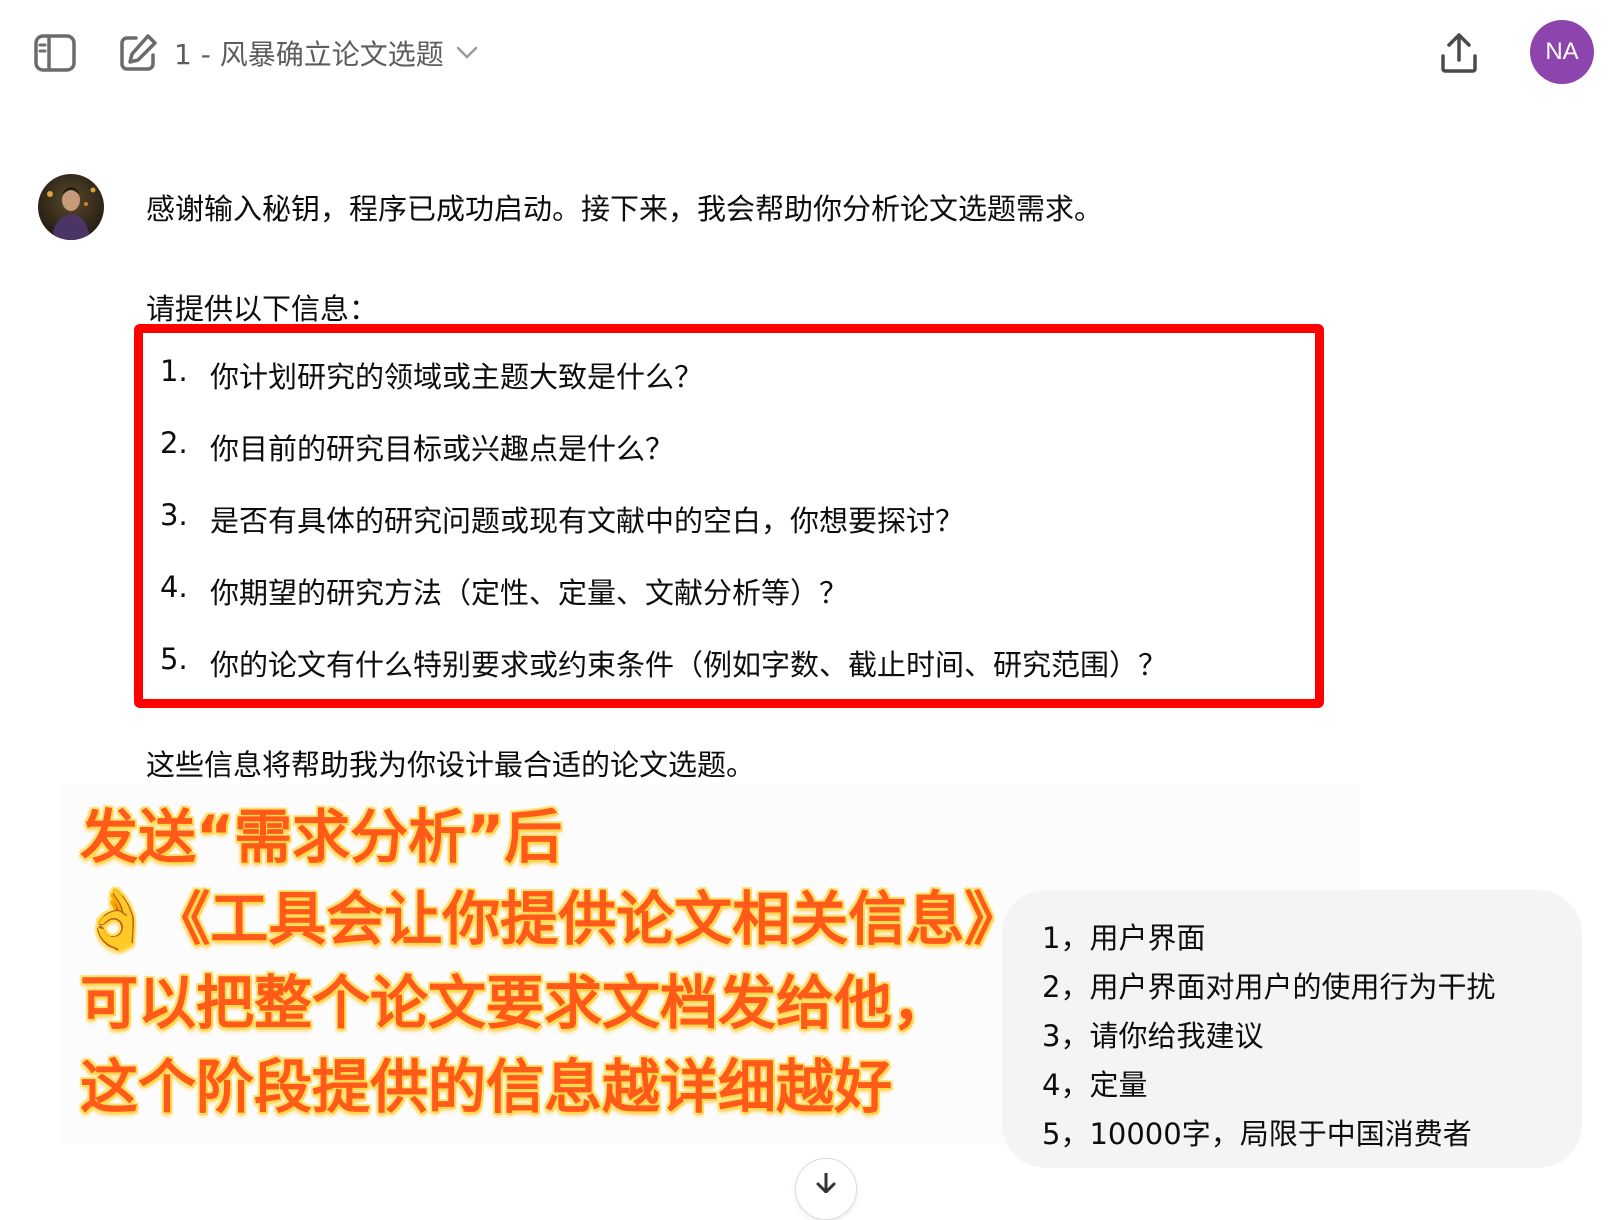 The height and width of the screenshot is (1220, 1620). Describe the element at coordinates (1153, 1036) in the screenshot. I see `user-message-line: 3，请你给我建议` at that location.